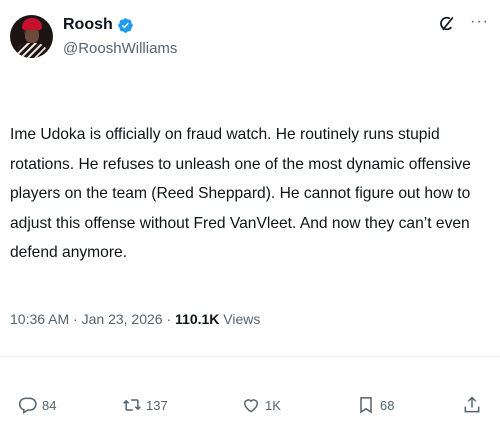  I want to click on avatar, so click(31, 36).